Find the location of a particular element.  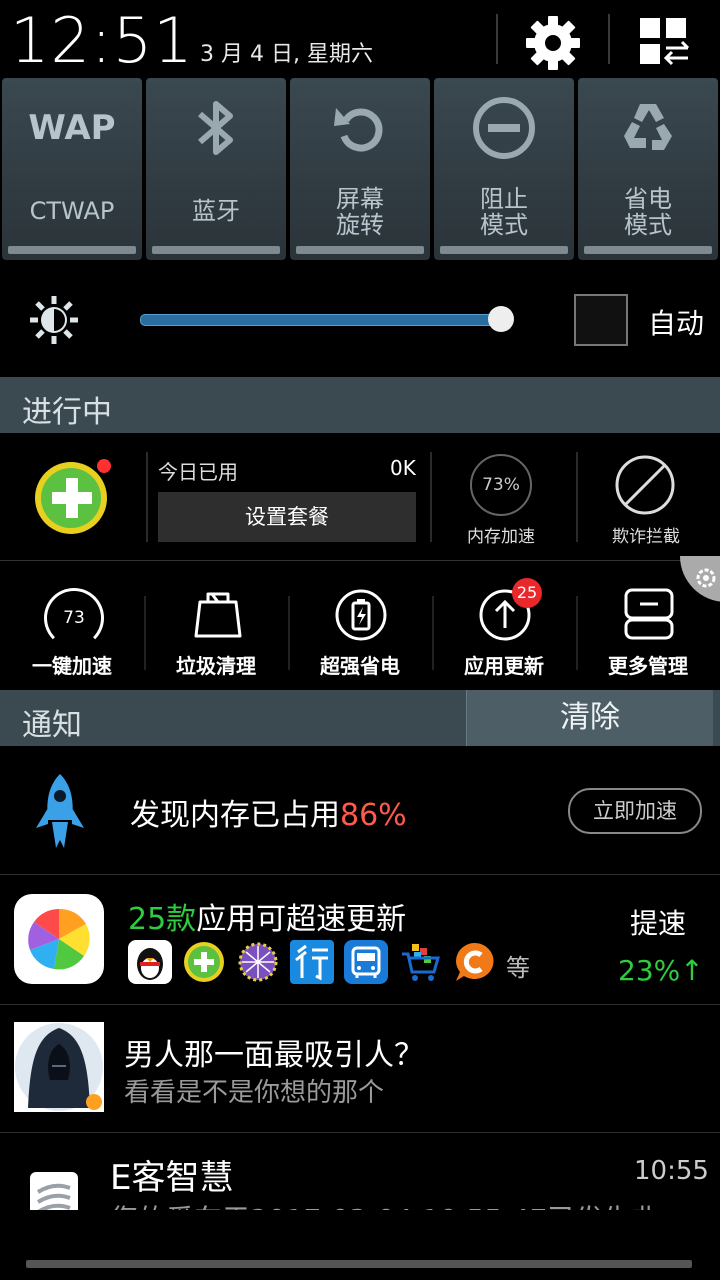

bus-app-icon is located at coordinates (366, 962).